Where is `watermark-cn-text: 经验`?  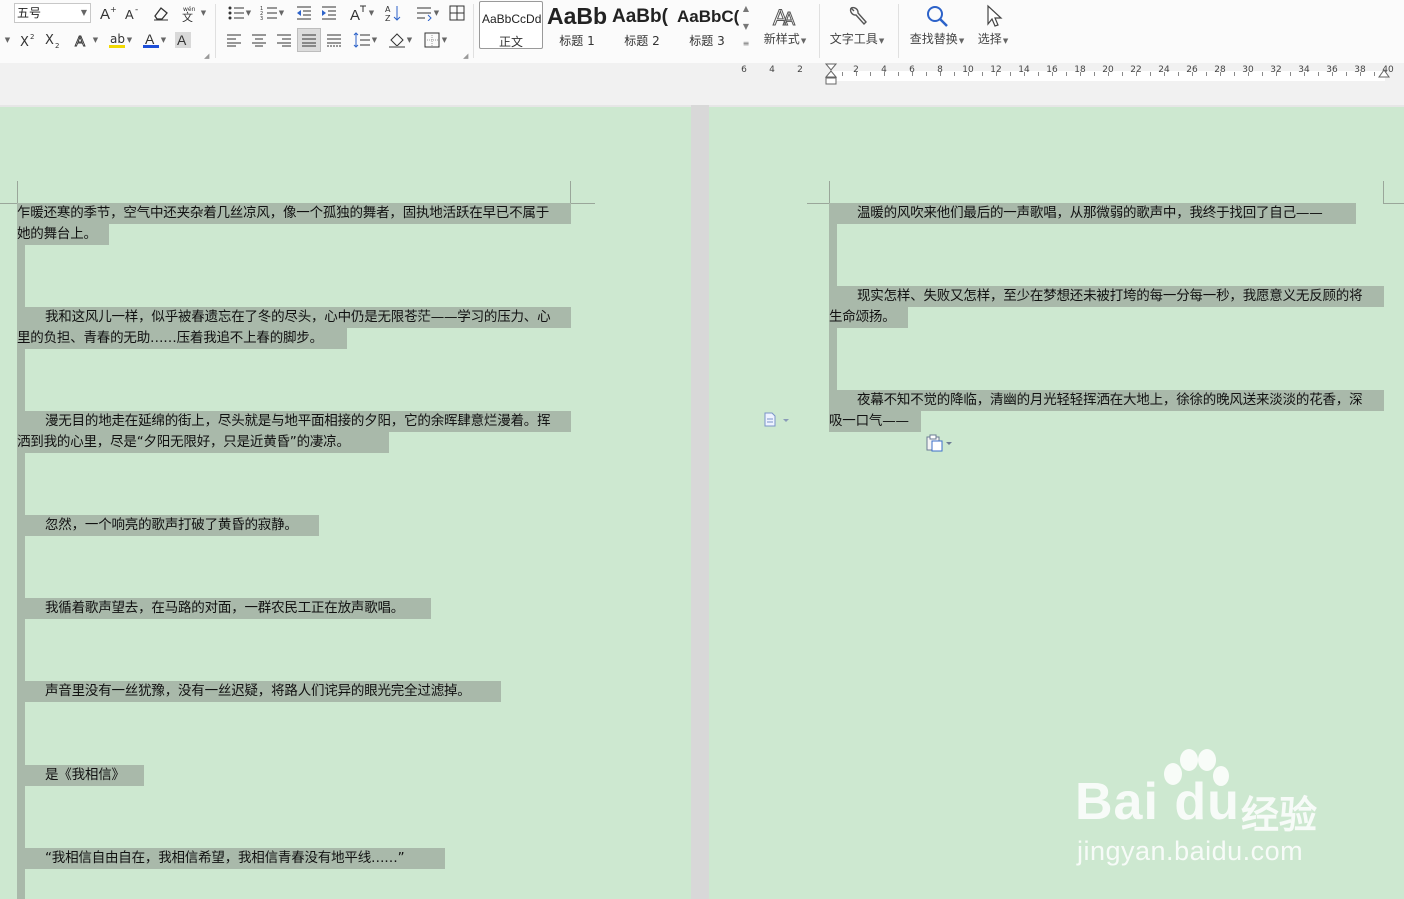 watermark-cn-text: 经验 is located at coordinates (1279, 815).